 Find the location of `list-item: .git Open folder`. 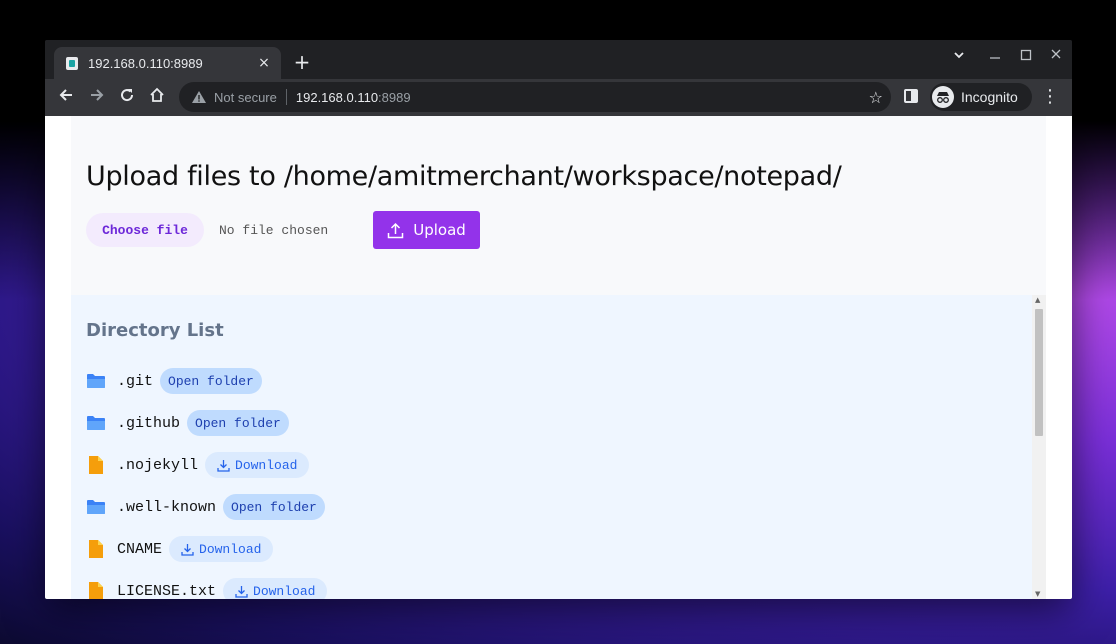

list-item: .git Open folder is located at coordinates (206, 381).